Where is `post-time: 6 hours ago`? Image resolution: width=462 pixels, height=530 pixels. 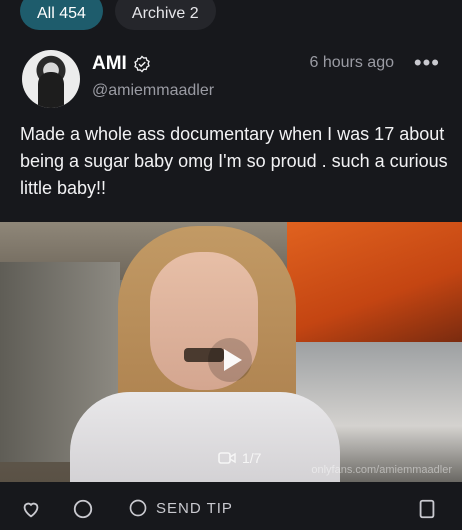
post-time: 6 hours ago is located at coordinates (351, 62).